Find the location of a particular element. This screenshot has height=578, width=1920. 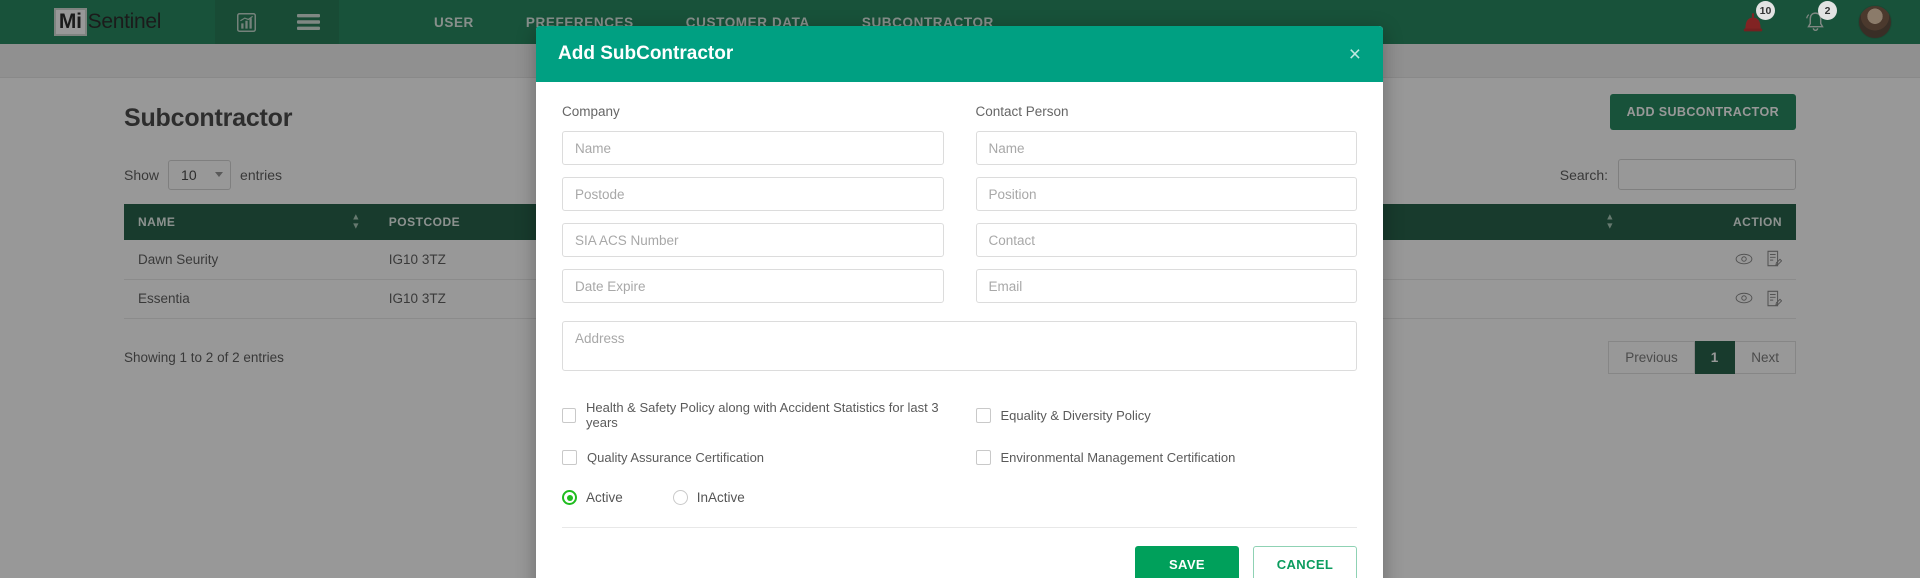

email-input is located at coordinates (1166, 286).